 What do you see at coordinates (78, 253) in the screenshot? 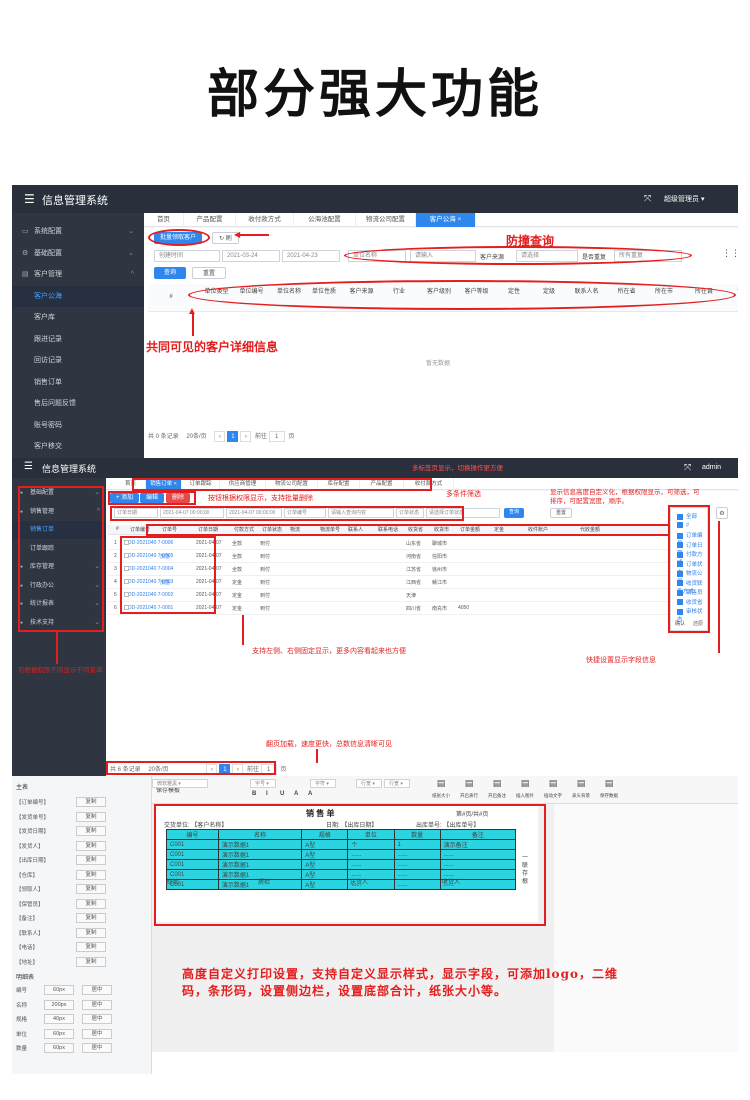
I see `sidebar-item: ⚙ 基础配置 ⌄` at bounding box center [78, 253].